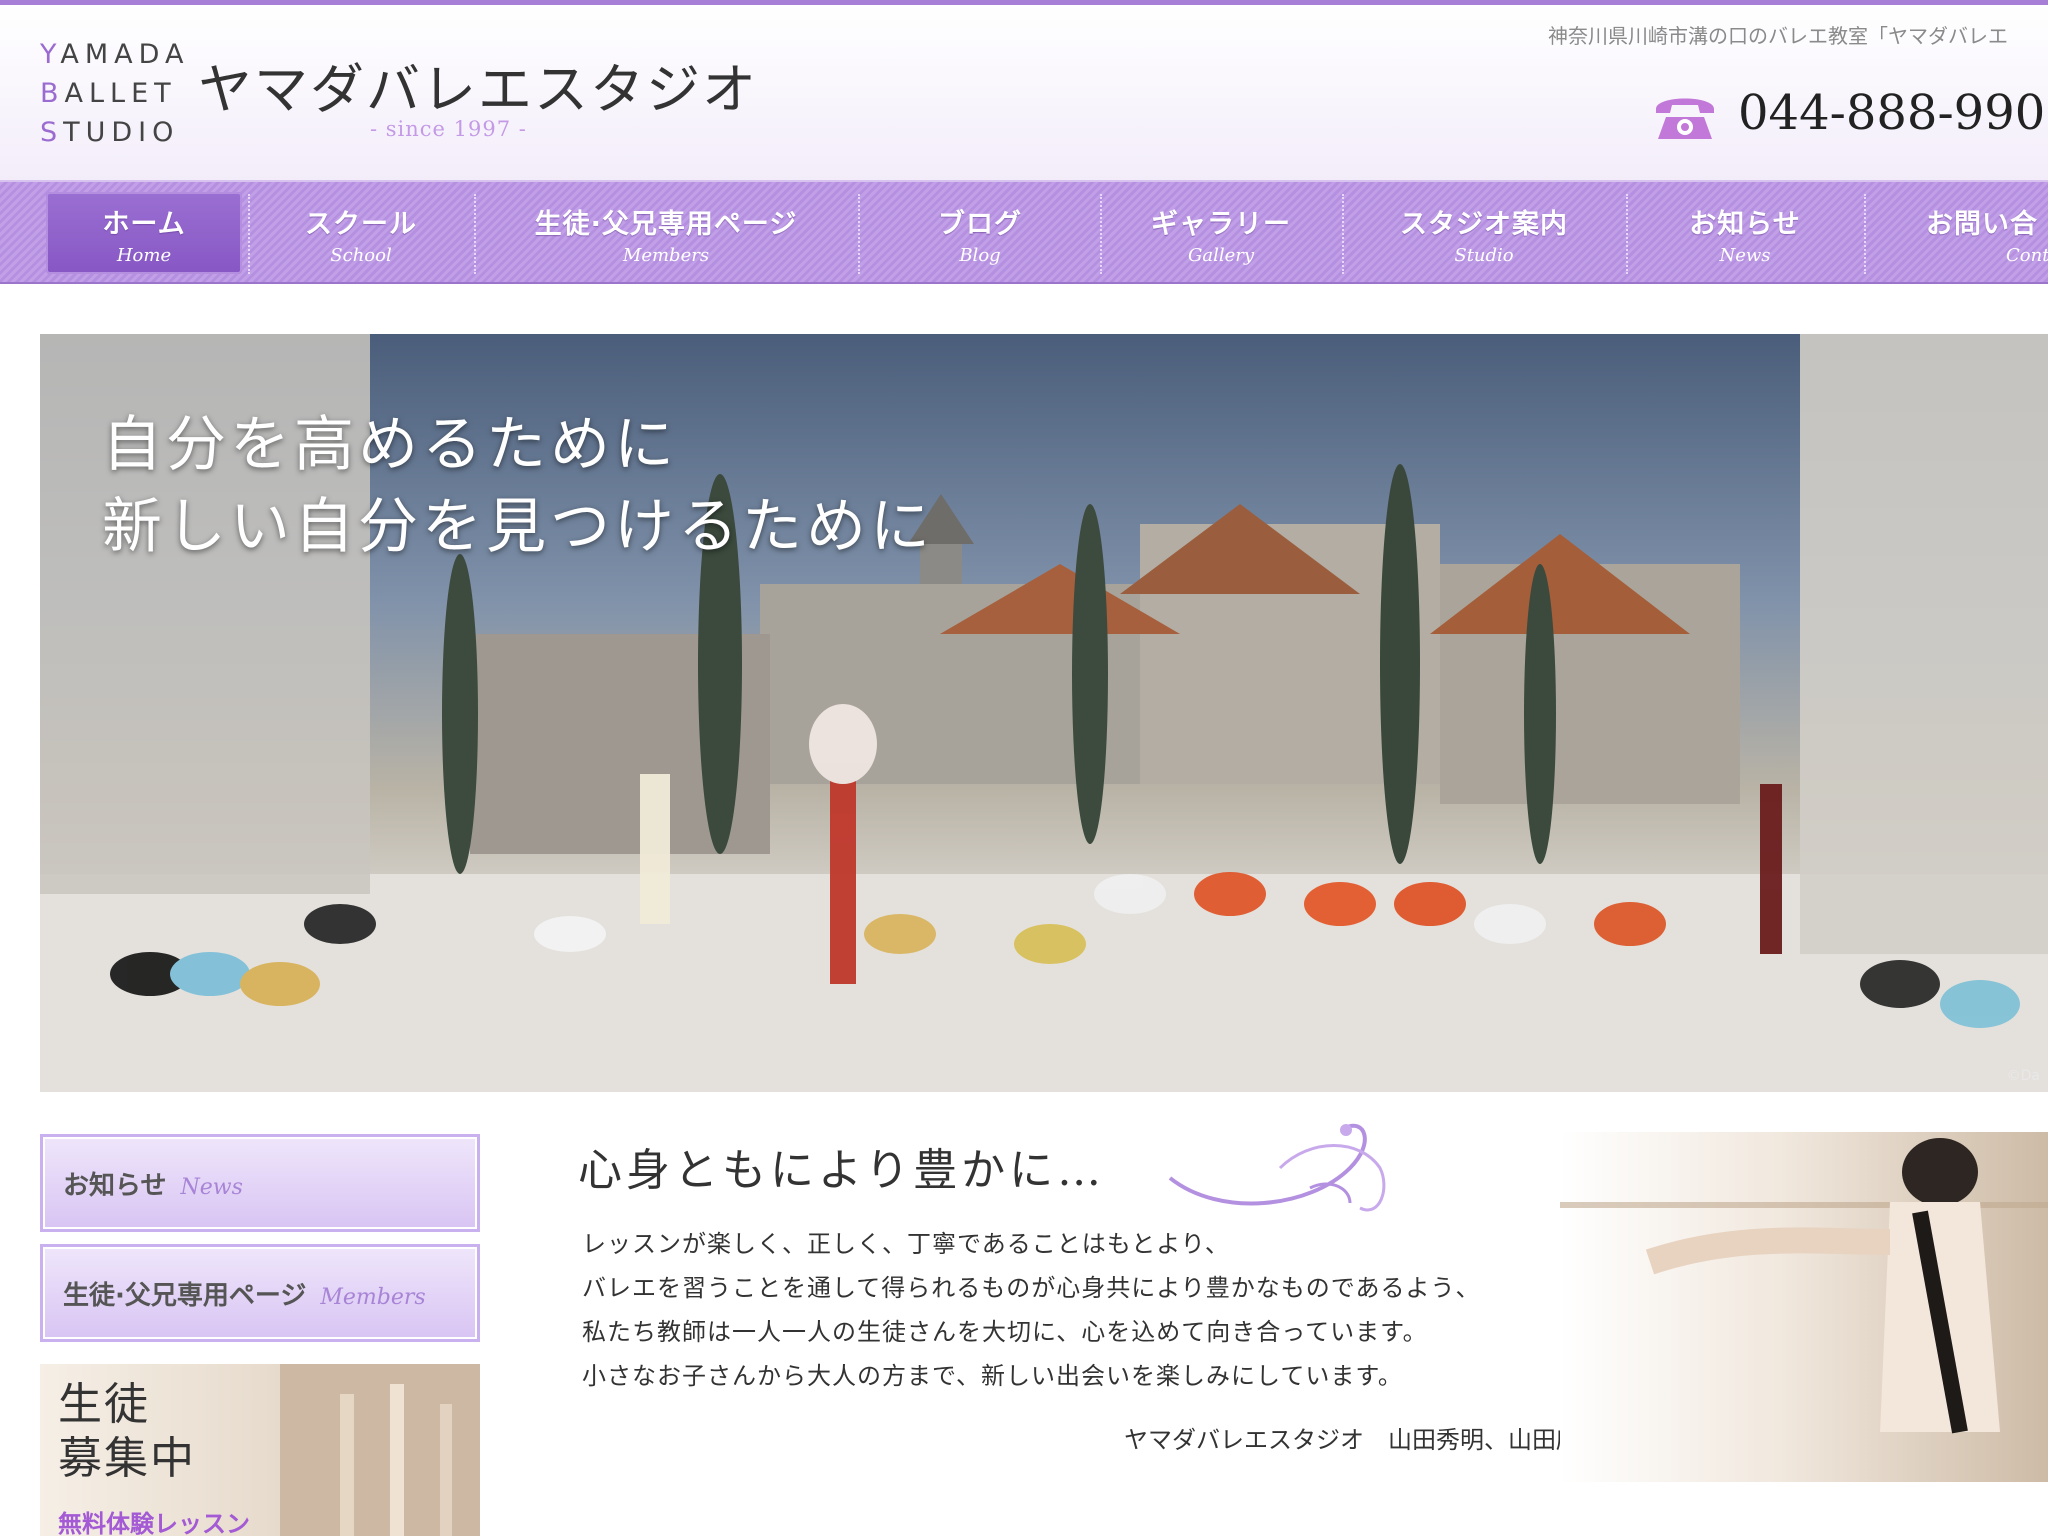  I want to click on dancer-image, so click(1804, 1286).